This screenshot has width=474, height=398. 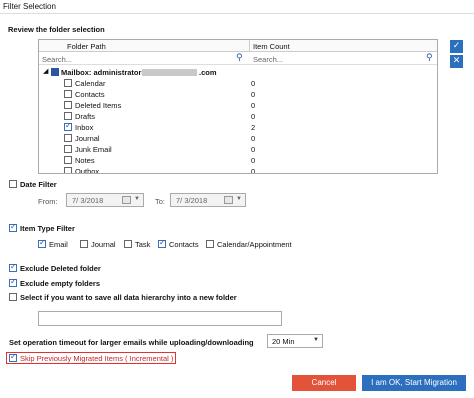 I want to click on deselect-all-button: ✕, so click(x=456, y=61).